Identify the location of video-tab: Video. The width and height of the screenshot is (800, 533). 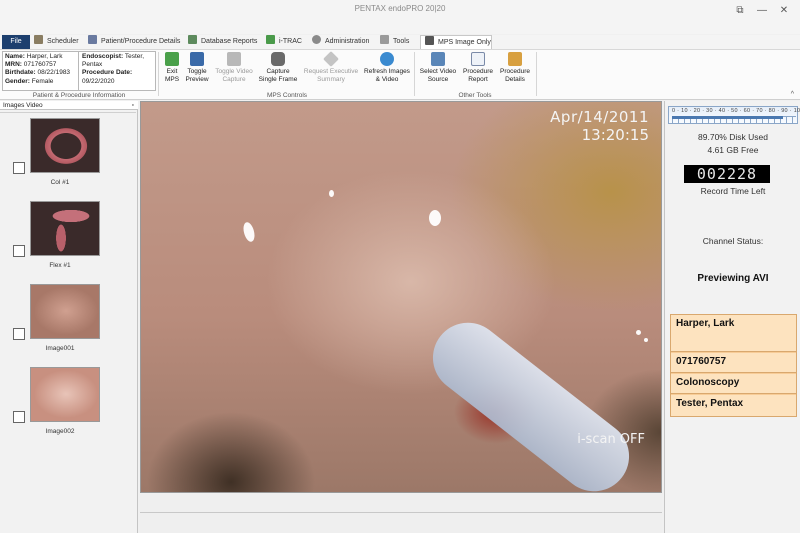
(34, 105).